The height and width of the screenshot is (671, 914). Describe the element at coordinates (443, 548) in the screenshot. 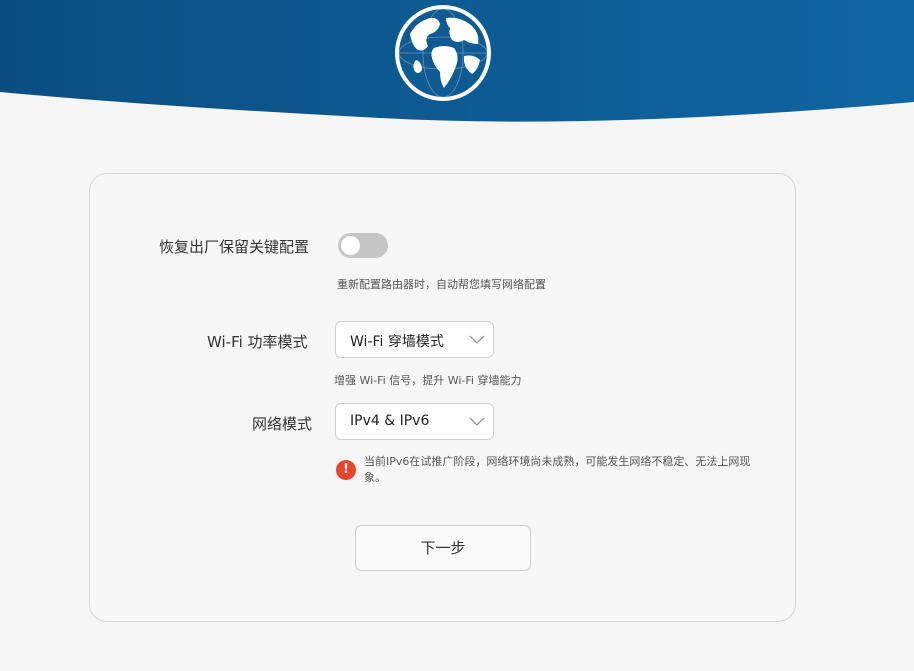

I see `next-button: 下一步` at that location.